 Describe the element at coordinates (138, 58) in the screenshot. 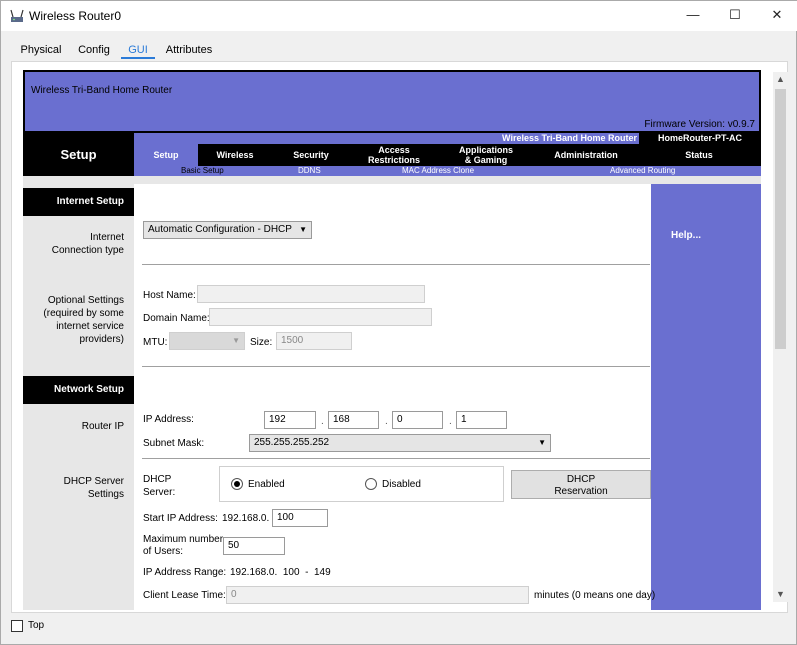

I see `tab-active-indicator` at that location.